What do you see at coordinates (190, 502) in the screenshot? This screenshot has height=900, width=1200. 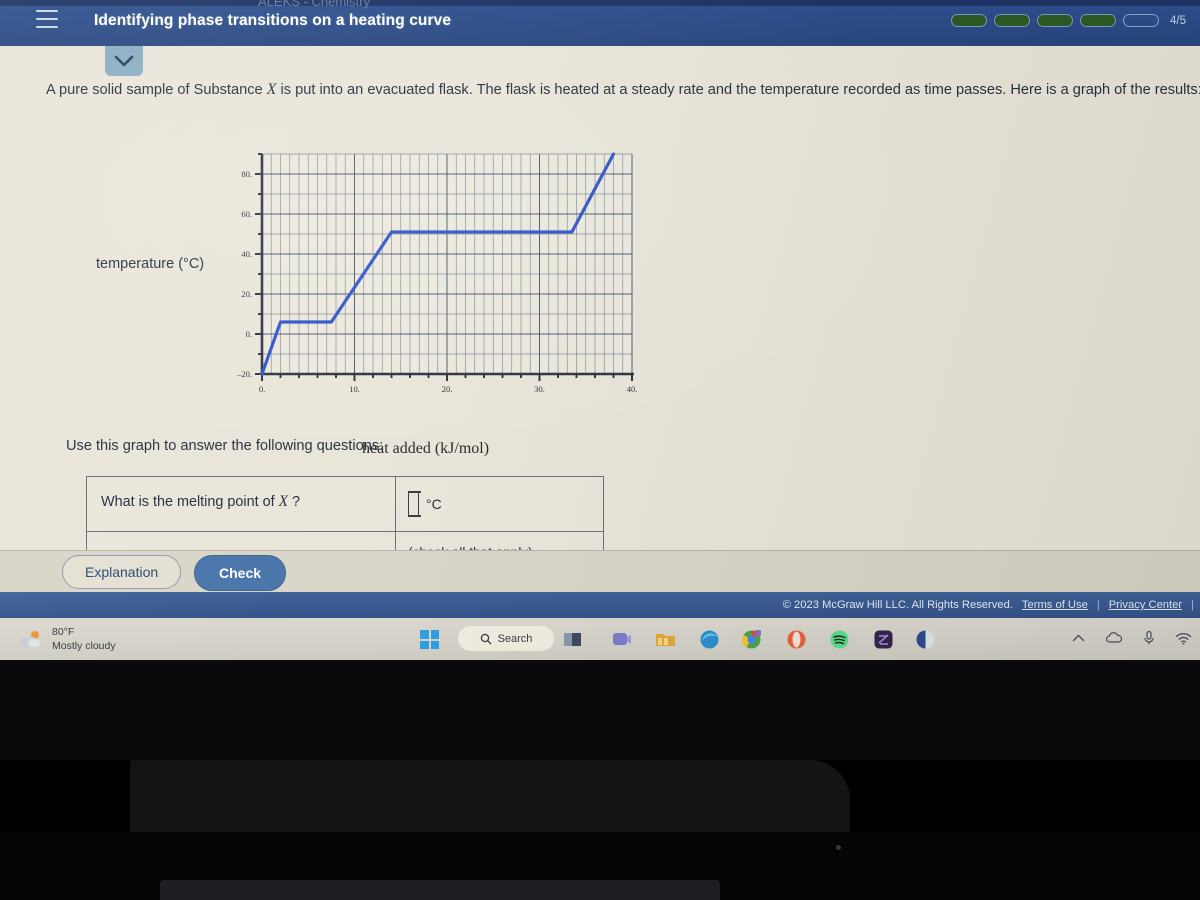 I see `question-text-a: What is the melting point of` at bounding box center [190, 502].